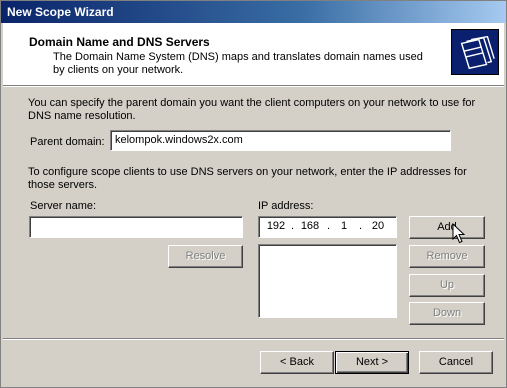  What do you see at coordinates (297, 362) in the screenshot?
I see `back-button: < Back` at bounding box center [297, 362].